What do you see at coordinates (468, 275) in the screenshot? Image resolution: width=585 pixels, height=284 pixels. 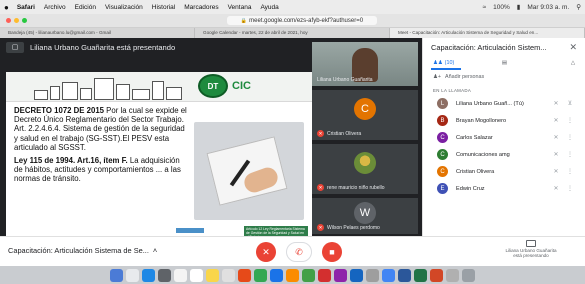 I see `trash-icon` at bounding box center [468, 275].